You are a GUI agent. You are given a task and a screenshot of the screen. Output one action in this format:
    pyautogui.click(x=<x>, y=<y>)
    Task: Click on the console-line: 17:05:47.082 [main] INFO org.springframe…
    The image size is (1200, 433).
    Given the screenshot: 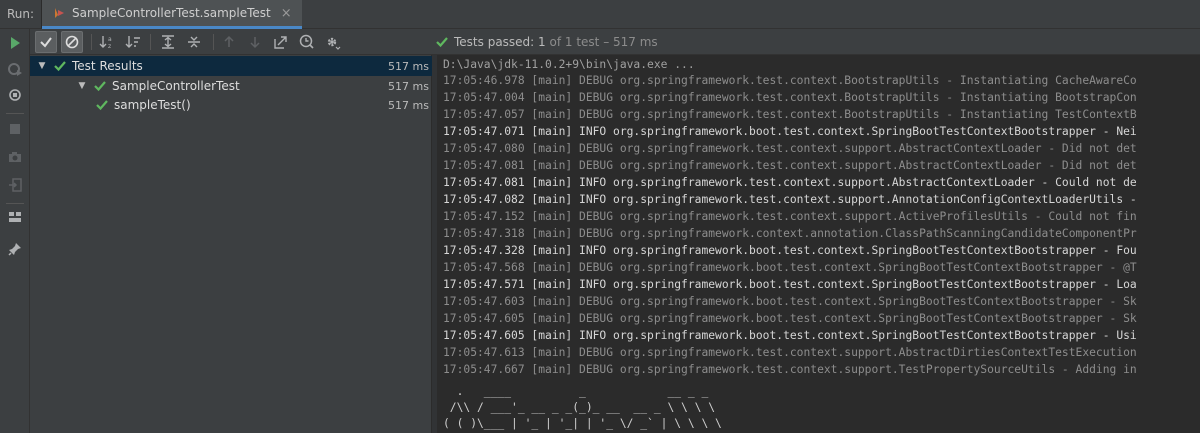 What is the action you would take?
    pyautogui.click(x=790, y=199)
    